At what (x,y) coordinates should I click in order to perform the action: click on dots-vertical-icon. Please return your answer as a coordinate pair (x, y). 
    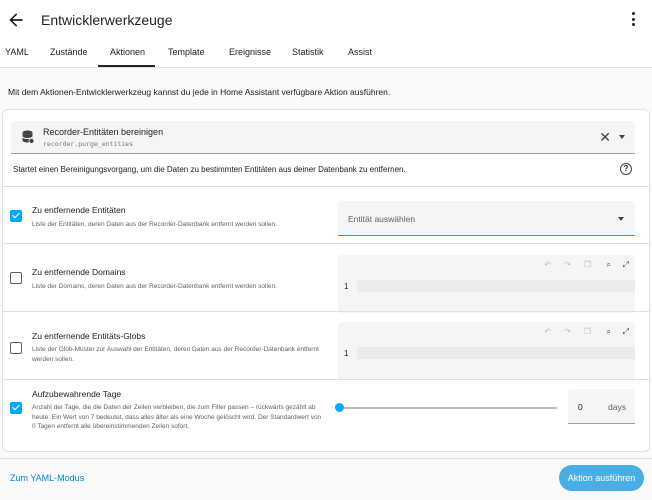
    Looking at the image, I should click on (634, 20).